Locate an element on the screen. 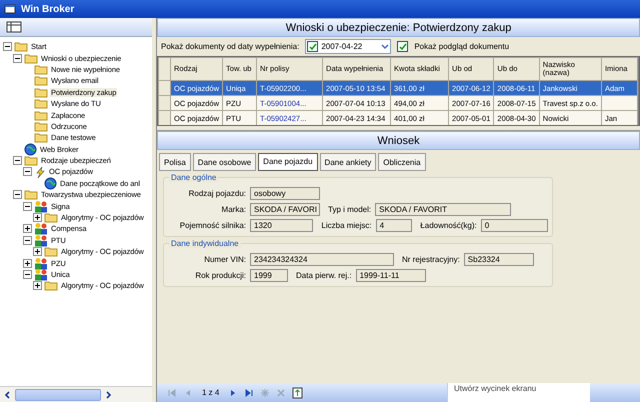 The image size is (640, 402). record-position: 1 z 4 is located at coordinates (210, 392).